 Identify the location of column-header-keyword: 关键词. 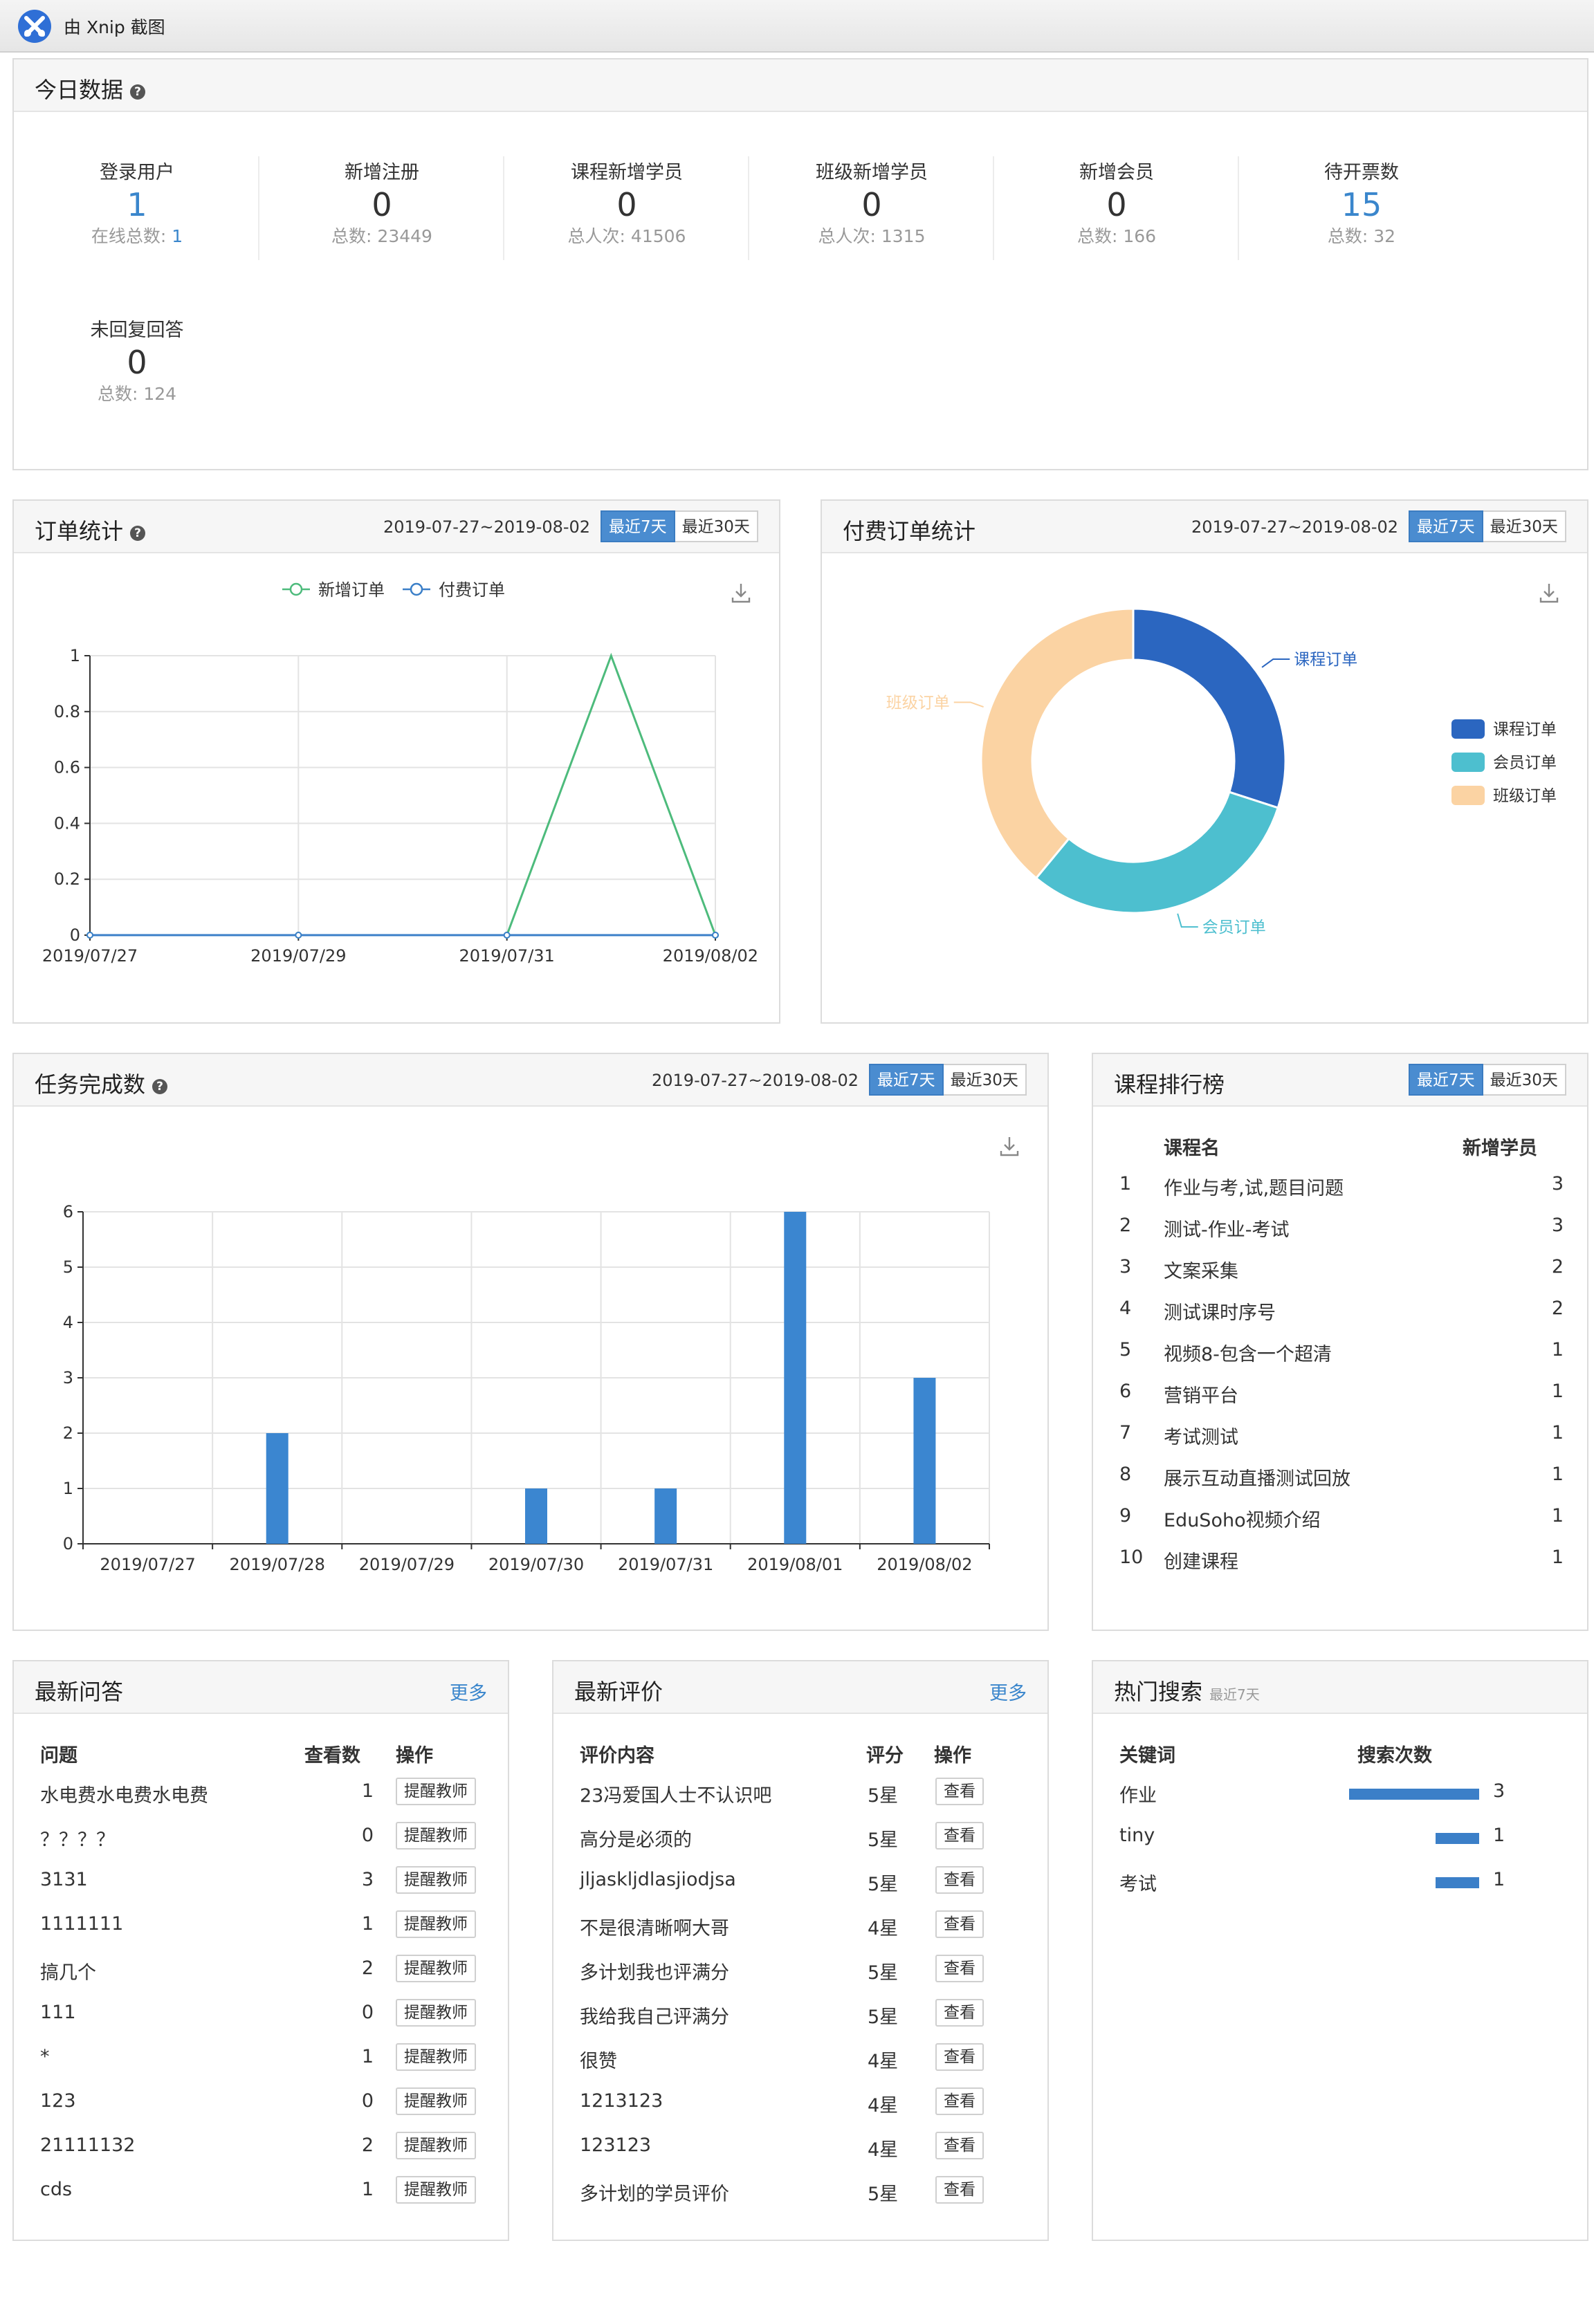
(1147, 1756).